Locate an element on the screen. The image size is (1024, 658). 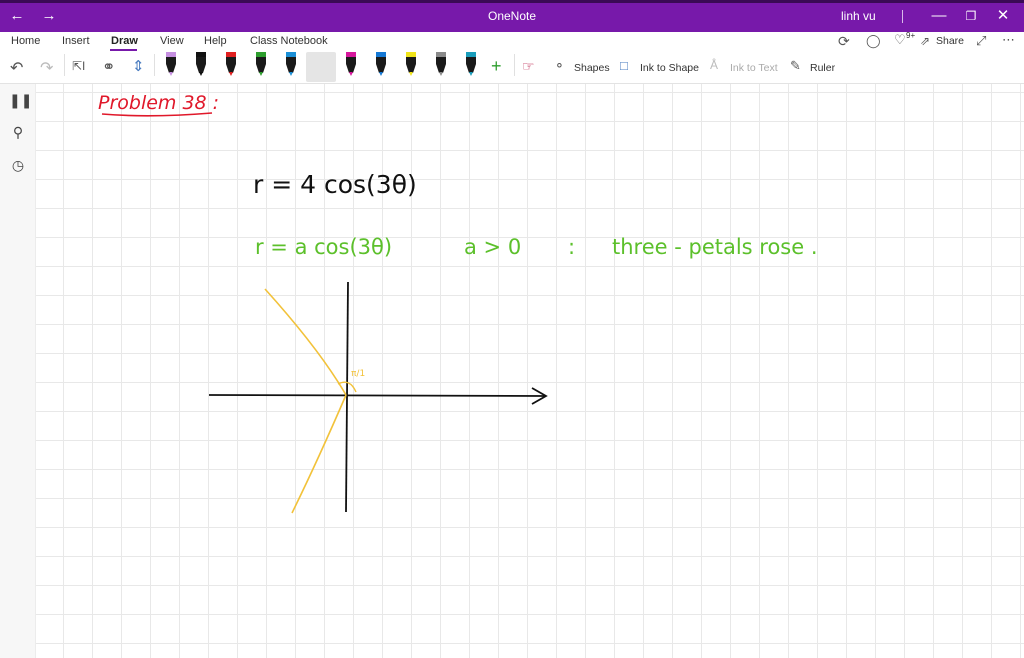
description-text: three - petals rose . is located at coordinates (715, 247).